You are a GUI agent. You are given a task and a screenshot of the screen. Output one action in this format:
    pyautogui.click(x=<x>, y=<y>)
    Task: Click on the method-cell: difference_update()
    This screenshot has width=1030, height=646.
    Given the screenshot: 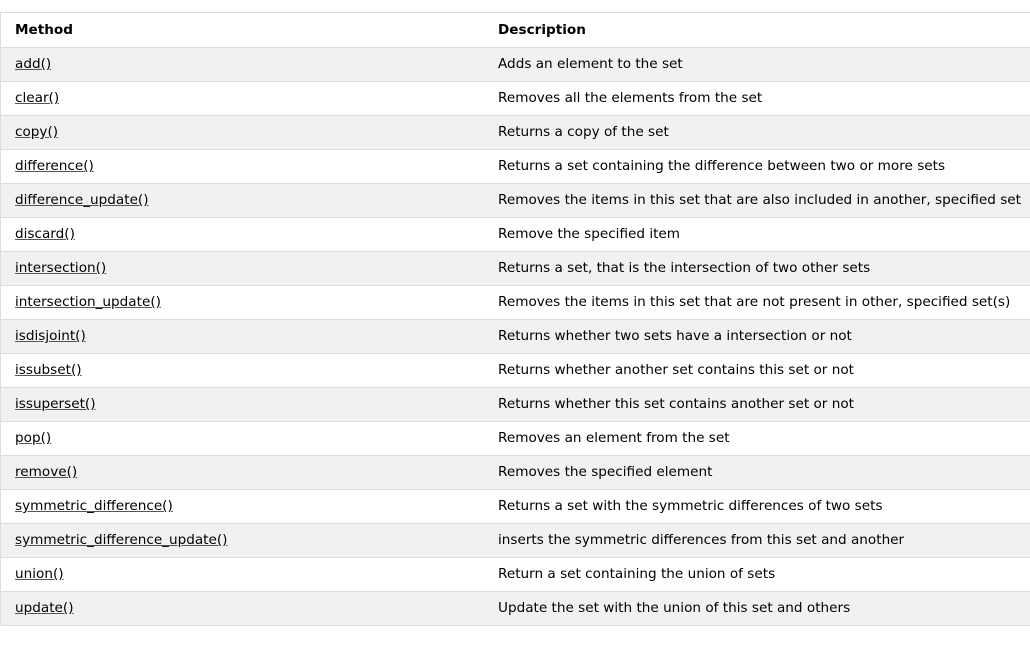 What is the action you would take?
    pyautogui.click(x=242, y=200)
    